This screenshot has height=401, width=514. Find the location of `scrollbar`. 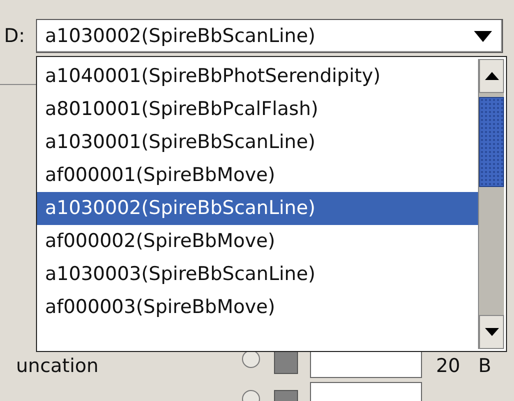

scrollbar is located at coordinates (491, 204).